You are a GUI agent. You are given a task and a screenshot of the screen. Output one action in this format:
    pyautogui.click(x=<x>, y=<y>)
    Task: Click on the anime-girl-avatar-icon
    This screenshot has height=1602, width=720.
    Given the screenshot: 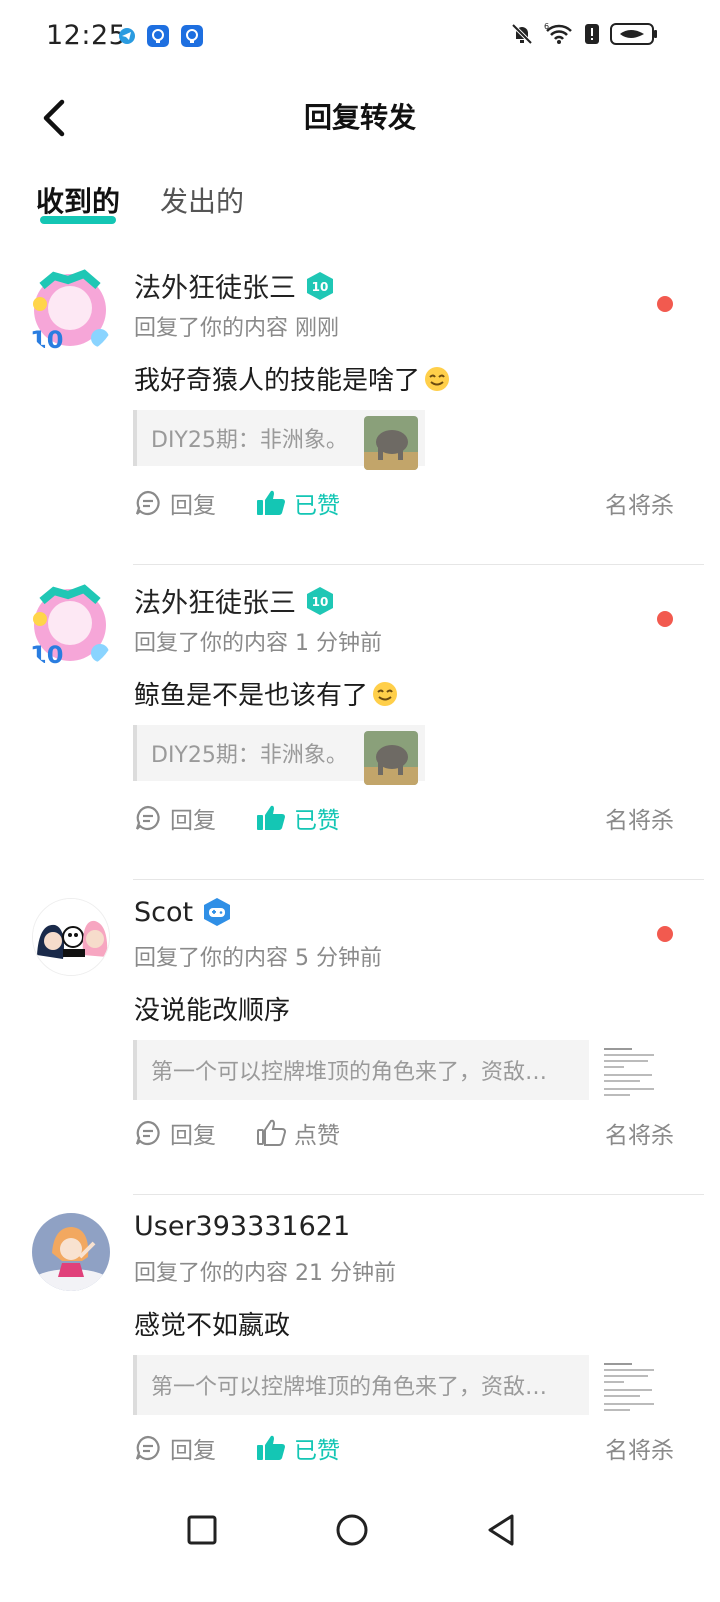 What is the action you would take?
    pyautogui.click(x=71, y=1252)
    